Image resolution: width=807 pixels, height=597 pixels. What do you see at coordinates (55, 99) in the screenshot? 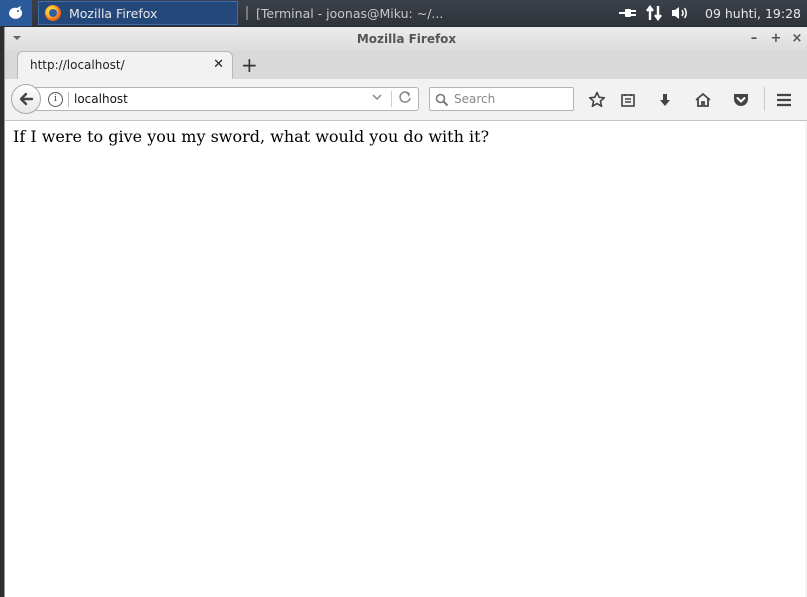
I see `info-icon: i` at bounding box center [55, 99].